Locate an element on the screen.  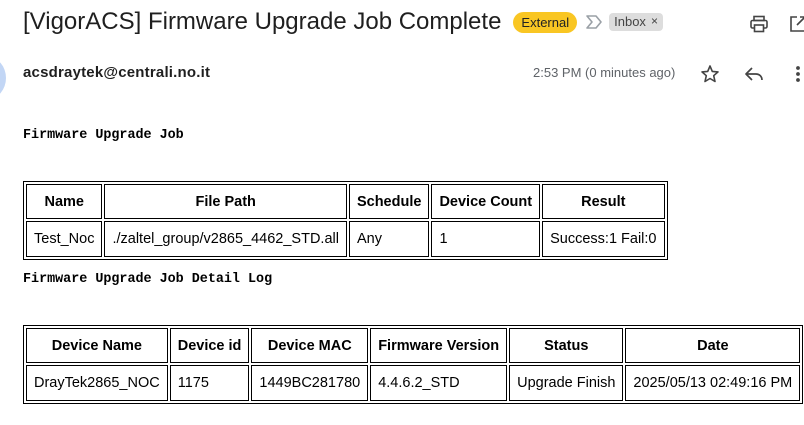
column-header: Device id is located at coordinates (209, 345).